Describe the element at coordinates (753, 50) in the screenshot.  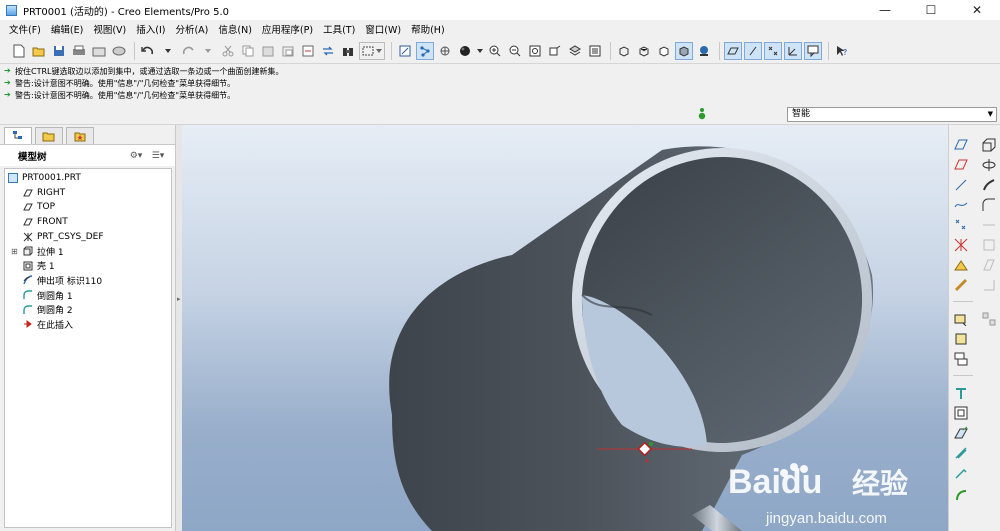
I see `datum-axes-toggle-icon` at that location.